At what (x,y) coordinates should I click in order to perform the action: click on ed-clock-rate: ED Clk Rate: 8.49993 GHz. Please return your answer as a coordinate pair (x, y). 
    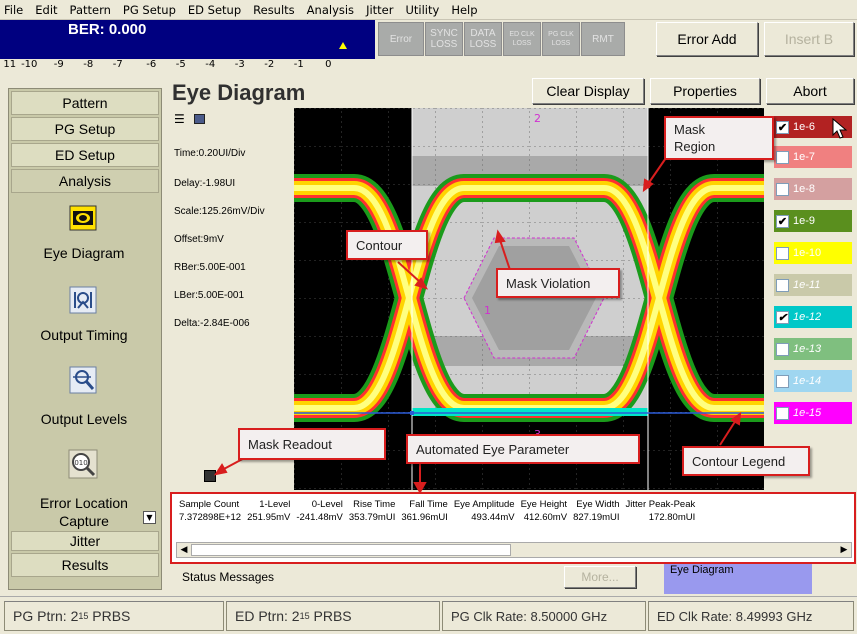
    Looking at the image, I should click on (751, 616).